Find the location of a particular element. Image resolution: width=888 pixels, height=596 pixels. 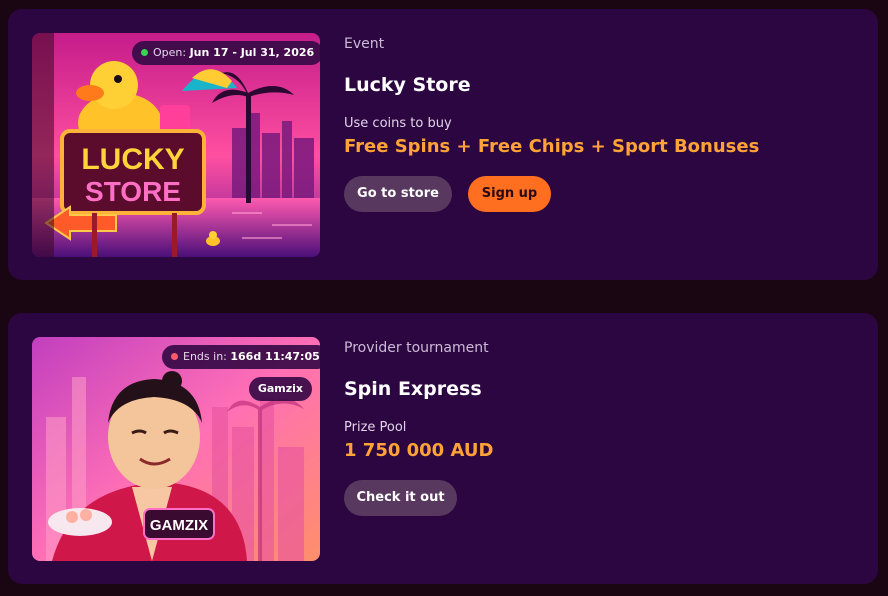

prize-pool-amount: 1 750 000 AUD is located at coordinates (419, 450).